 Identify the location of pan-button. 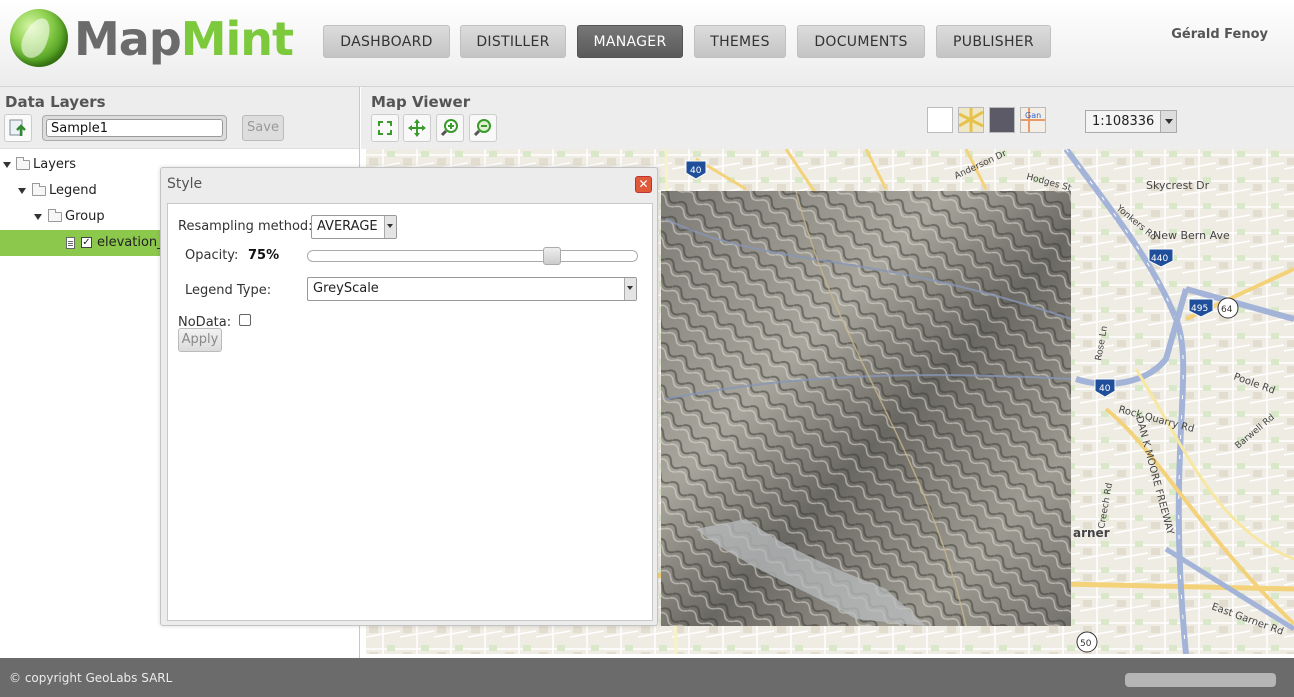
(417, 128).